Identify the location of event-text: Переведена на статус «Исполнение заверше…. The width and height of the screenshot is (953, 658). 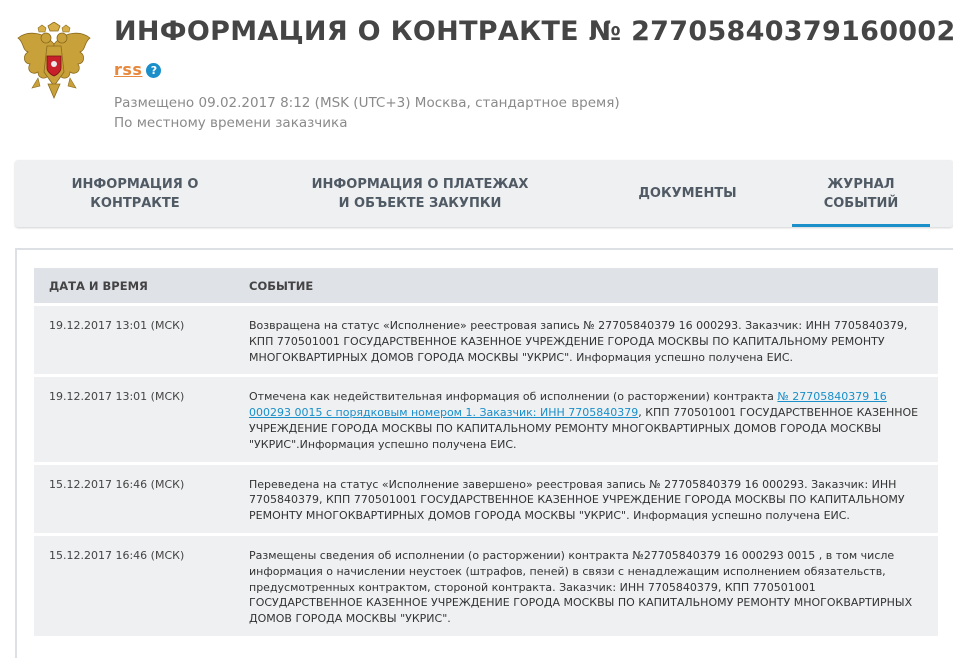
(577, 500).